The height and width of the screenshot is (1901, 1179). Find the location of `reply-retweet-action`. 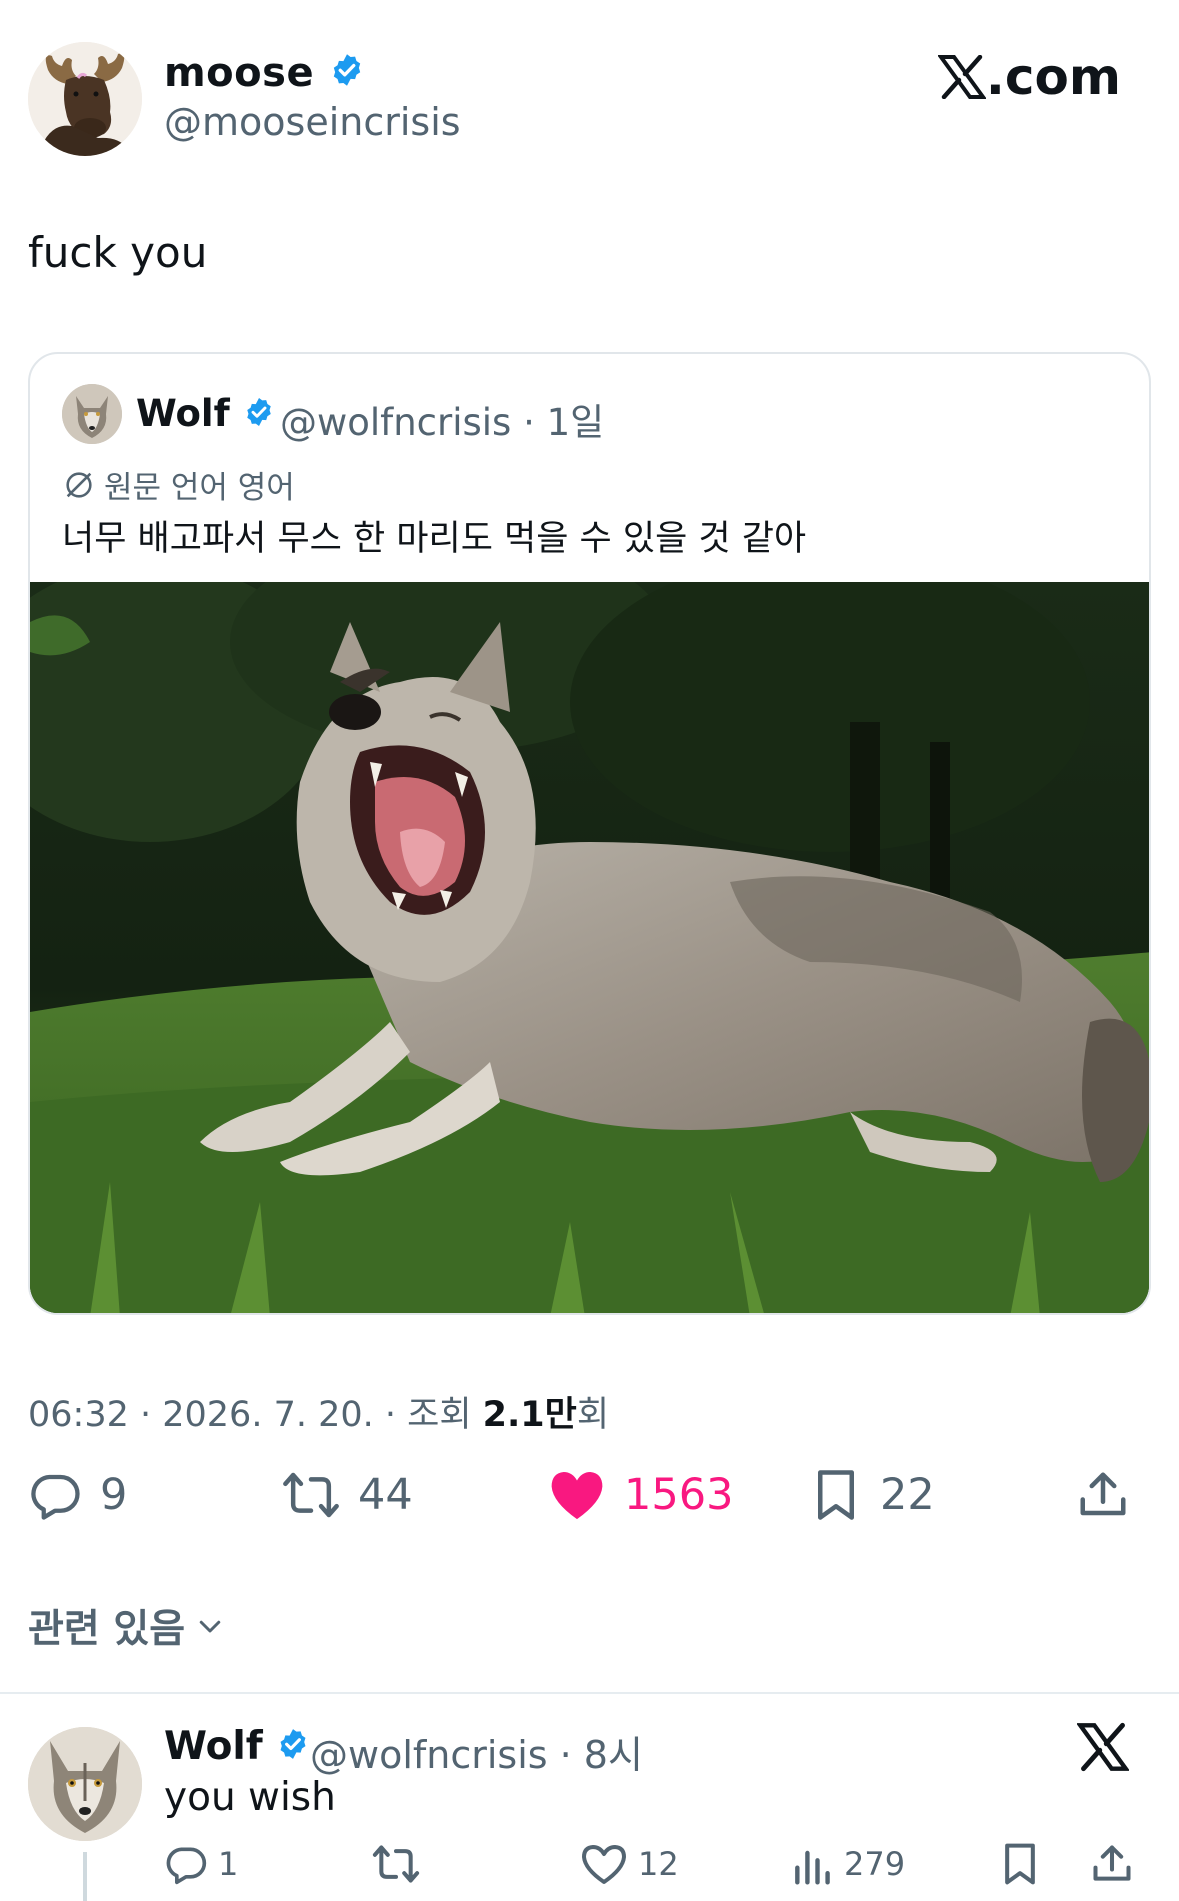

reply-retweet-action is located at coordinates (396, 1864).